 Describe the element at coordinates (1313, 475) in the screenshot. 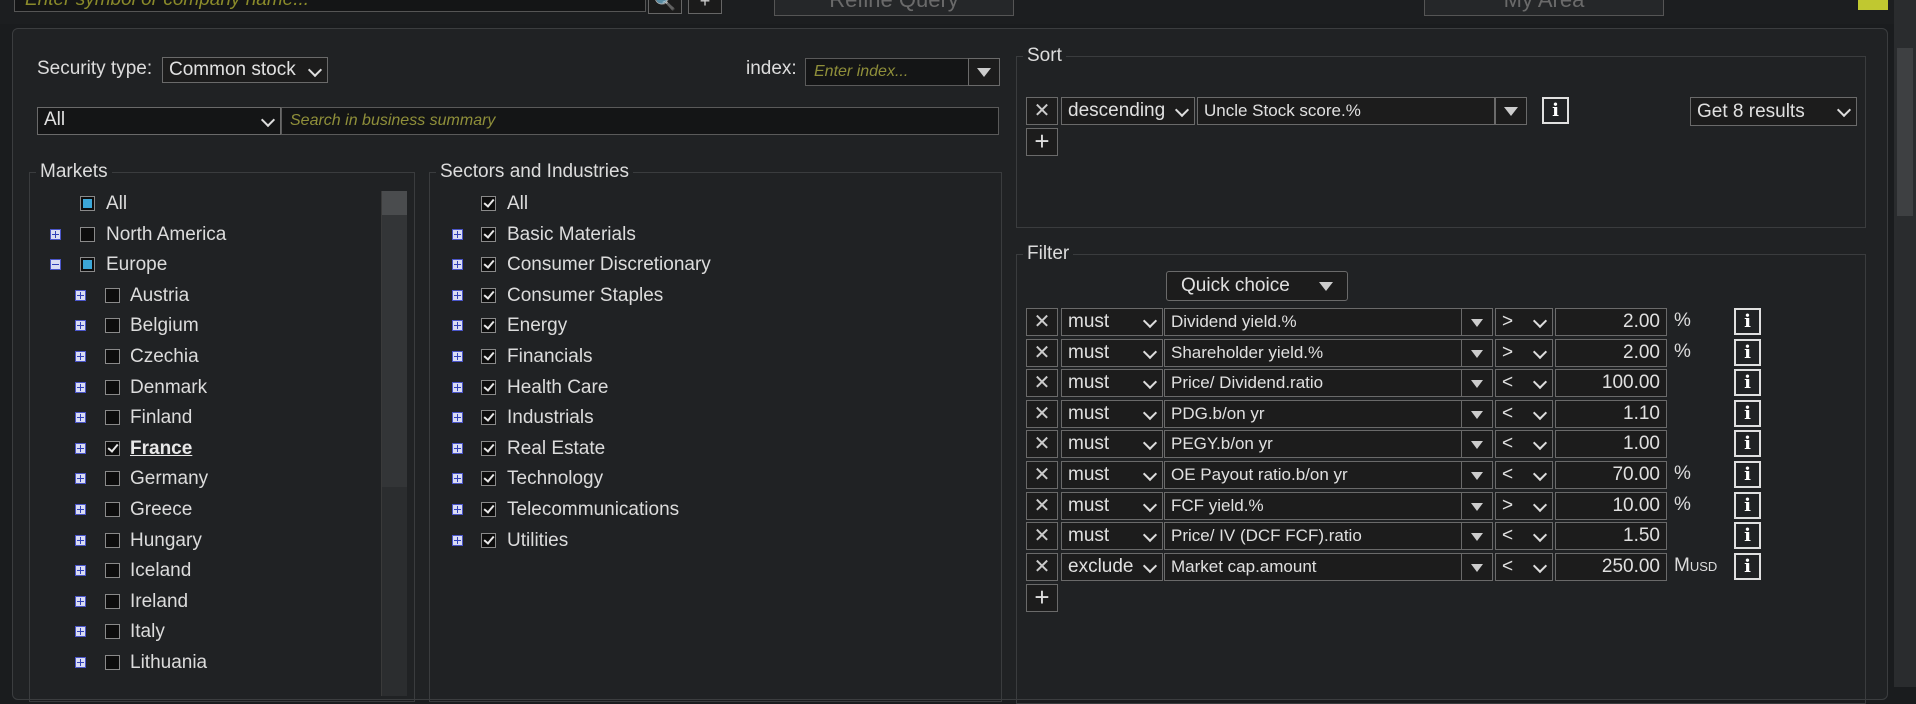

I see `filter-field-input: OE Payout ratio.b/on yr` at that location.